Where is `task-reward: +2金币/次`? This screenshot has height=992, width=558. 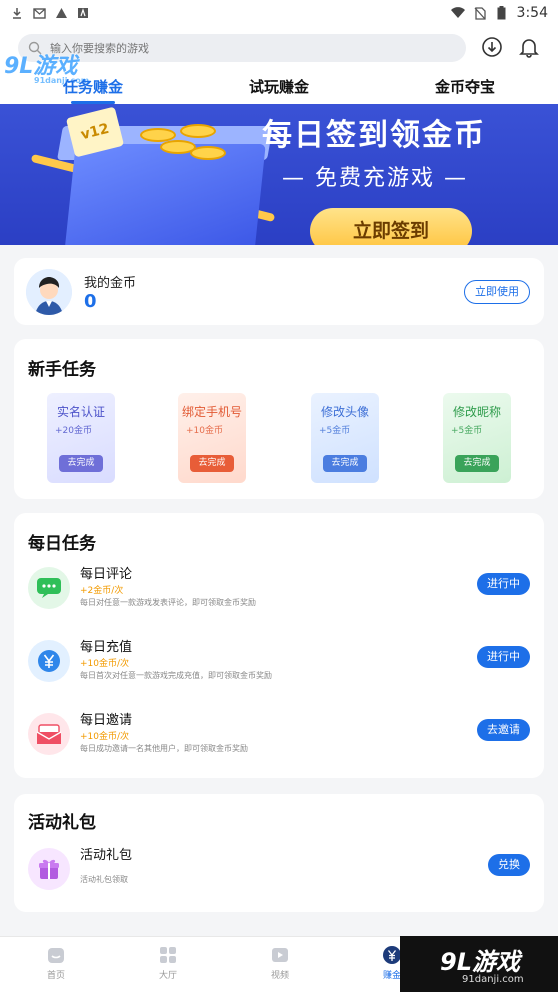 task-reward: +2金币/次 is located at coordinates (102, 591).